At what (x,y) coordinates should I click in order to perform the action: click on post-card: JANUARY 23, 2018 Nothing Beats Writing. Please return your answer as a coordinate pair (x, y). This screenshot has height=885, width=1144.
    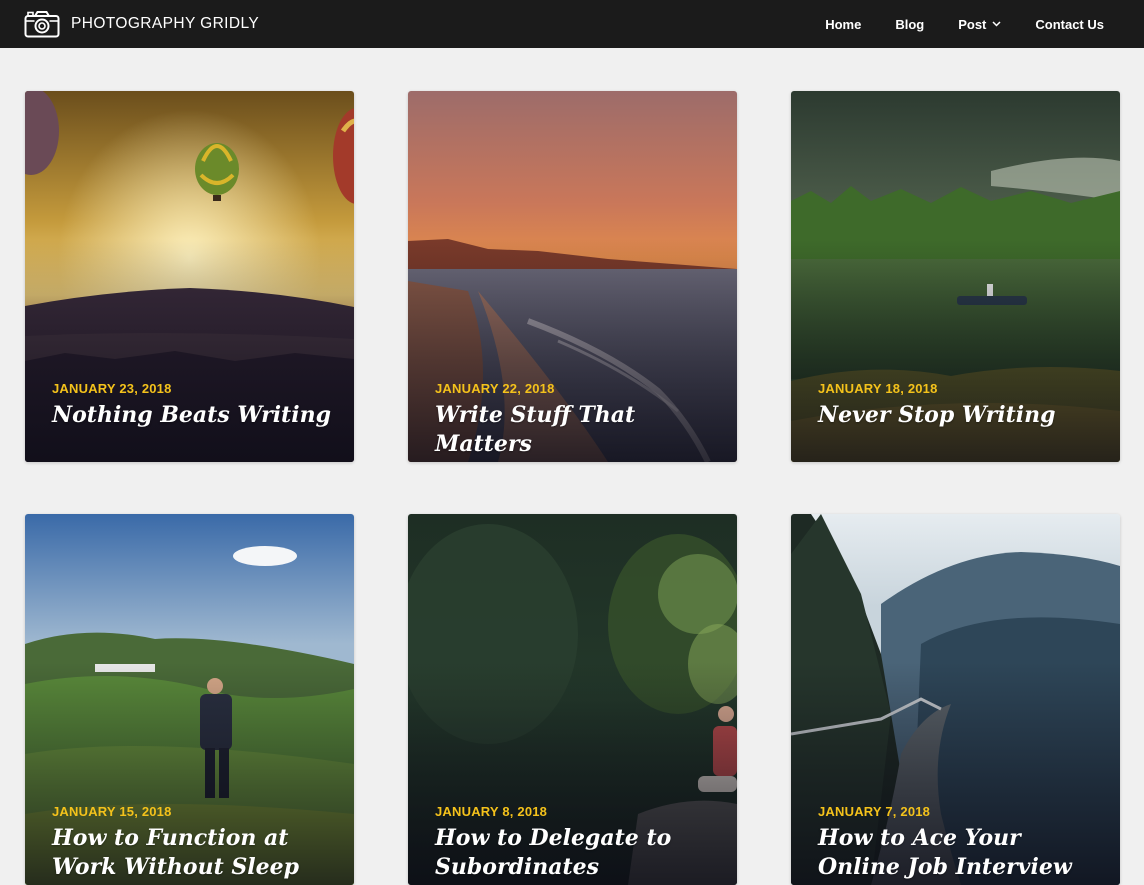
    Looking at the image, I should click on (189, 276).